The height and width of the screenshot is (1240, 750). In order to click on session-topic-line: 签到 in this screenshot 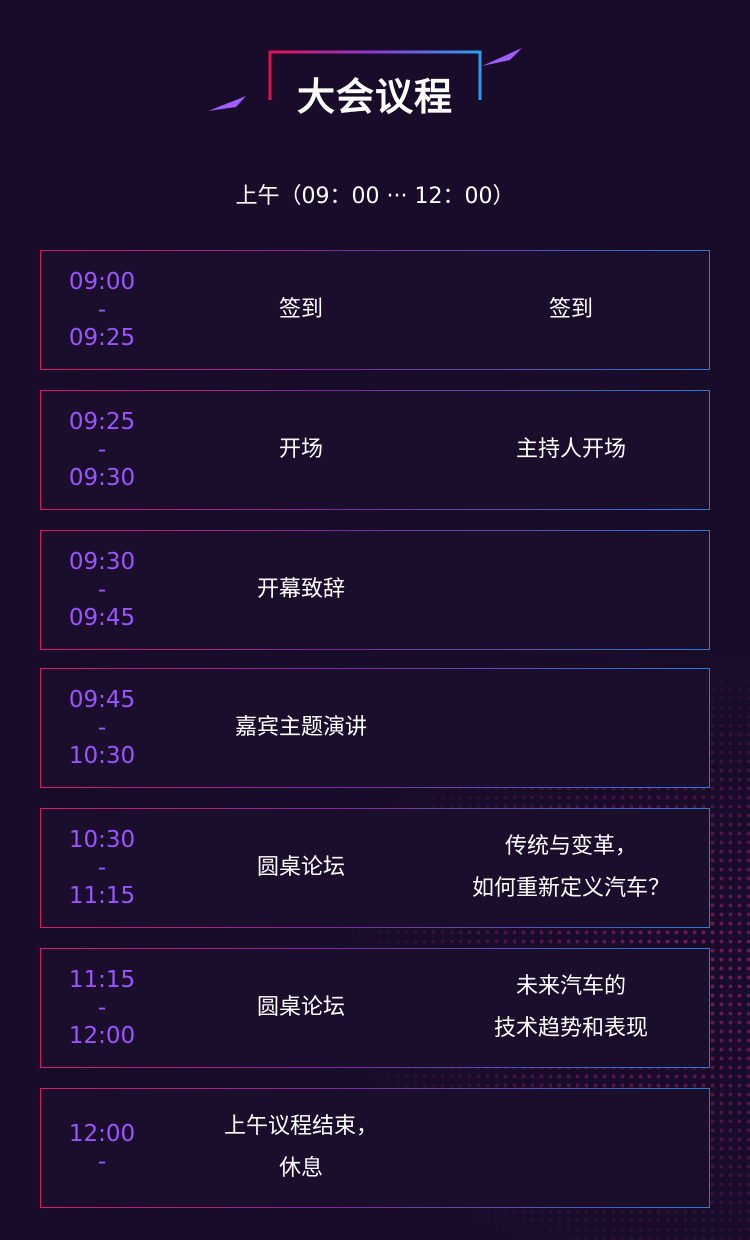, I will do `click(570, 309)`.